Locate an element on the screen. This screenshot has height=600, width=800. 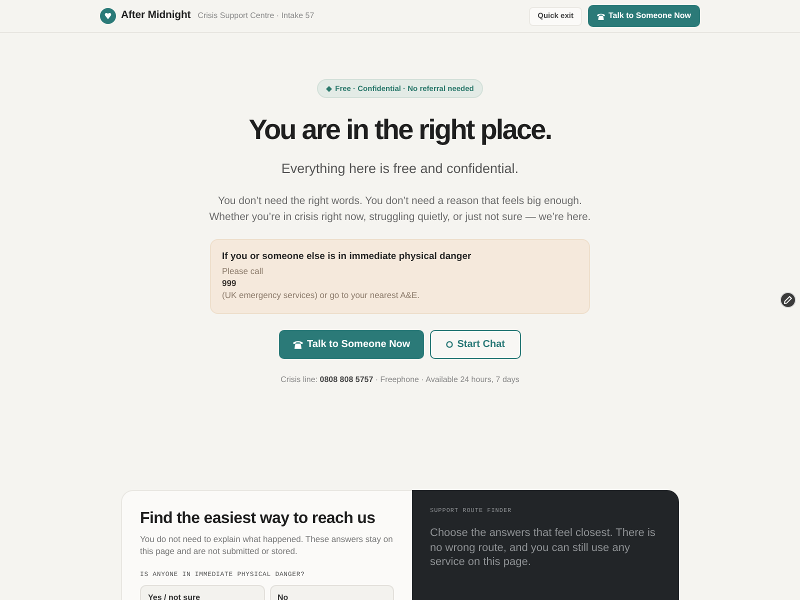
intro-paragraph: You don’t need the right words. You don’t need a reason that feels big enough. Whether you’re in crisis right now, struggling quietly, or just not sure — we’re here. is located at coordinates (400, 209).